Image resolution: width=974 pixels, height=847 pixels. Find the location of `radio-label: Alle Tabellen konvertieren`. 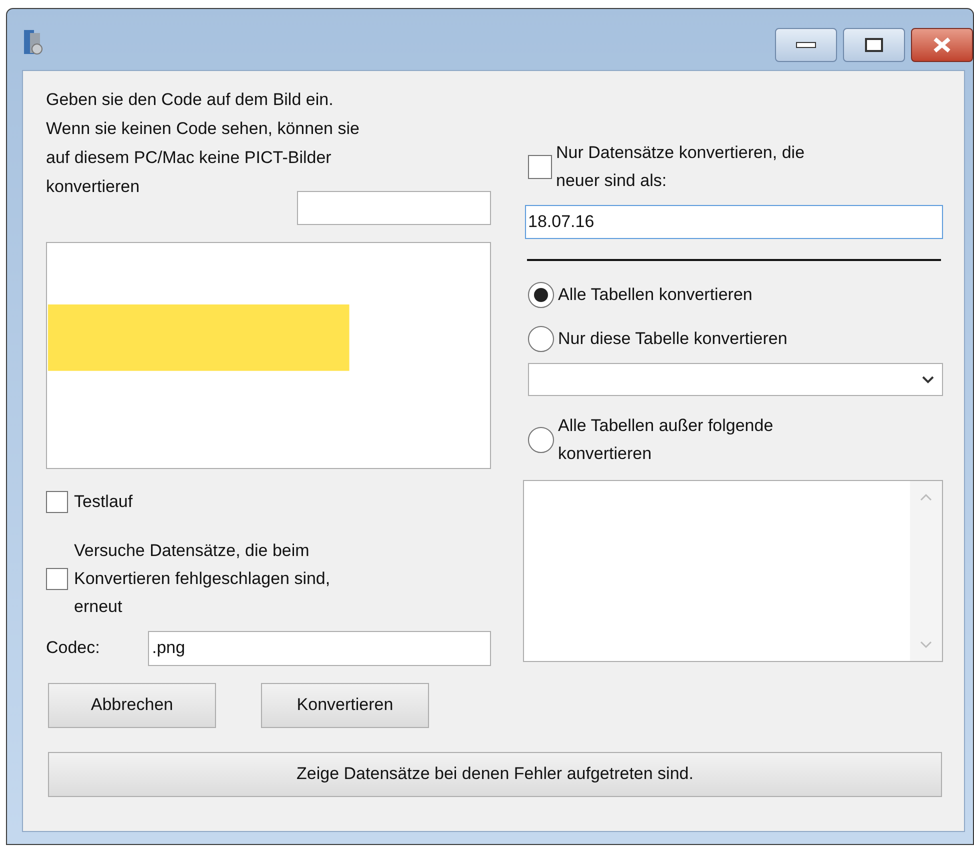

radio-label: Alle Tabellen konvertieren is located at coordinates (656, 295).